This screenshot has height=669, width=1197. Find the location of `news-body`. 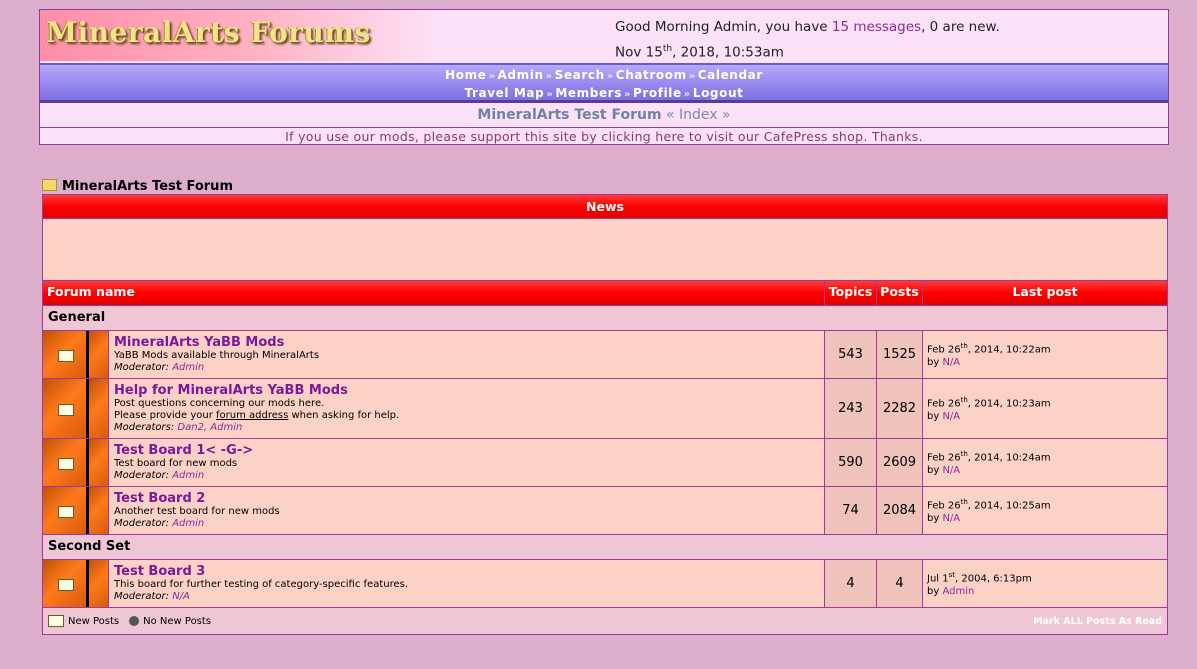

news-body is located at coordinates (605, 250).